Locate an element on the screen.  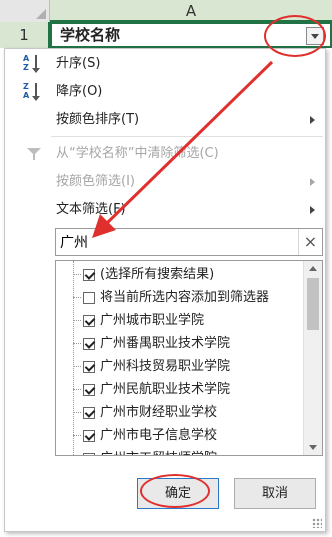
item-label: 广州科技贸易职业学院 is located at coordinates (165, 366).